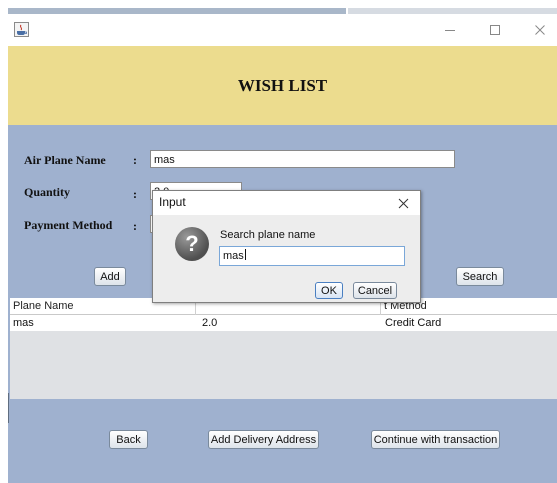  I want to click on dialog-titlebar: Input, so click(286, 203).